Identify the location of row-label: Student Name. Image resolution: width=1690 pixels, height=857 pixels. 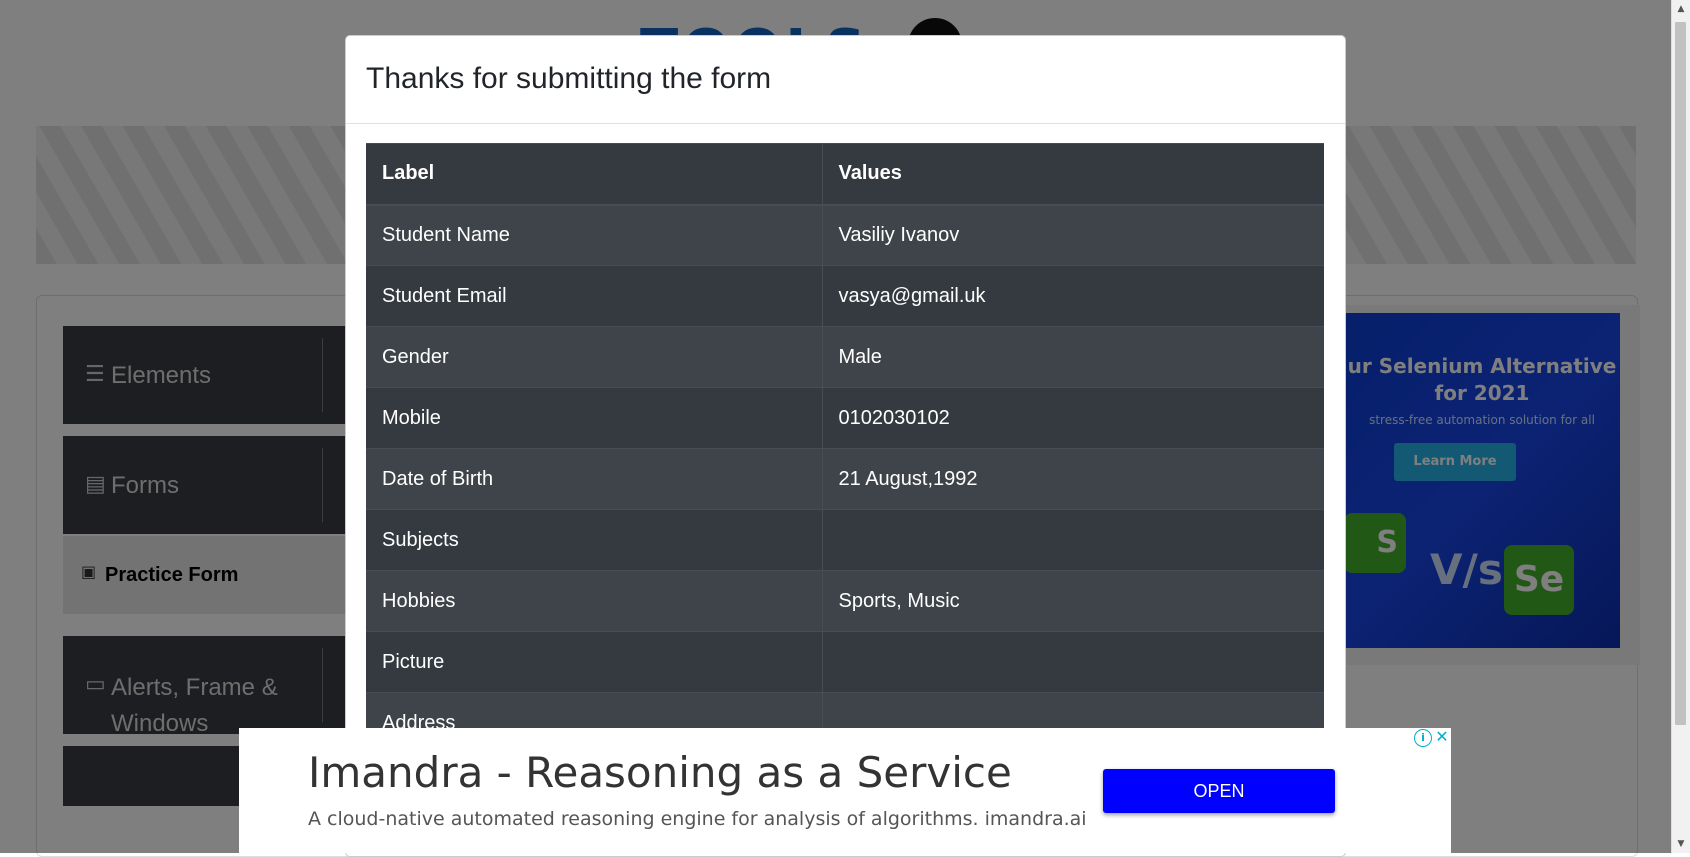
(594, 235).